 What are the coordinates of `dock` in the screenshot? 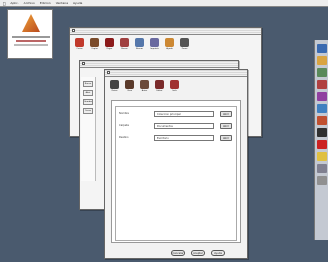 It's located at (321, 140).